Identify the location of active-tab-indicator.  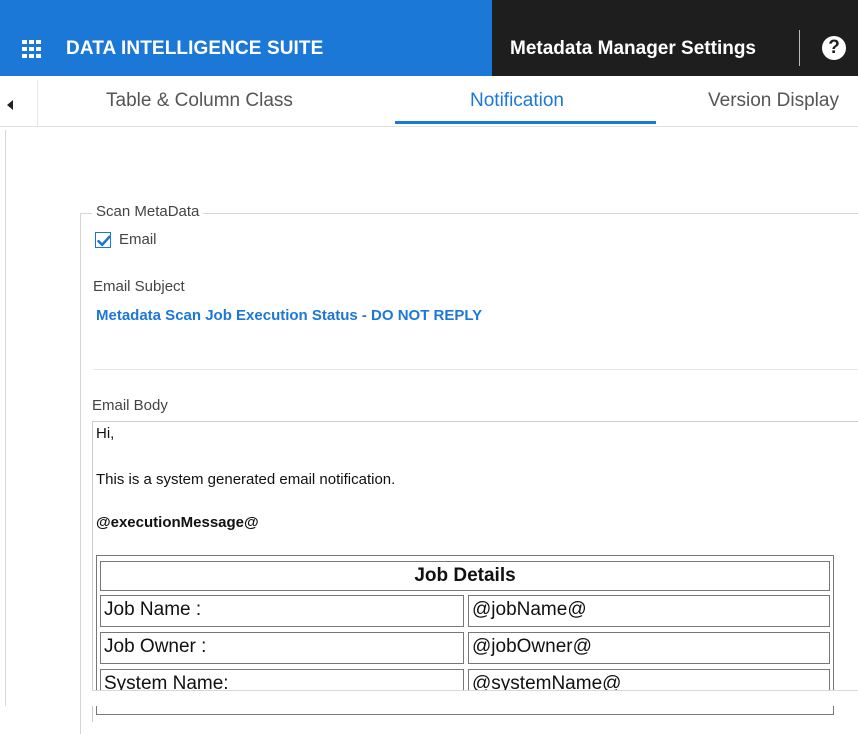
(525, 122).